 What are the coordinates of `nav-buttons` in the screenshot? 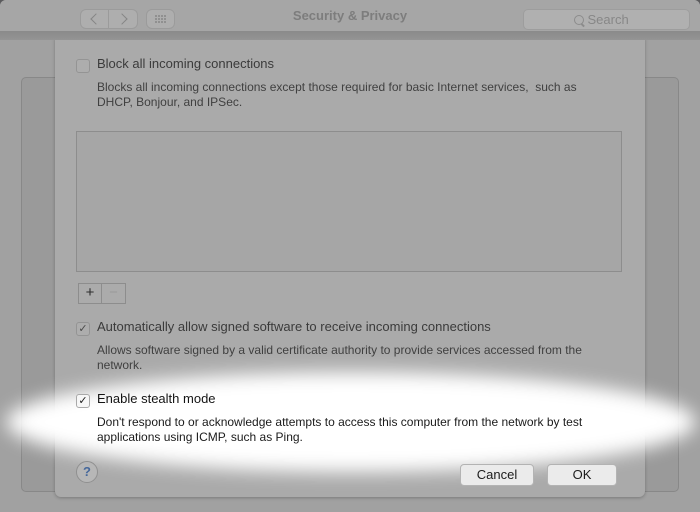 It's located at (109, 19).